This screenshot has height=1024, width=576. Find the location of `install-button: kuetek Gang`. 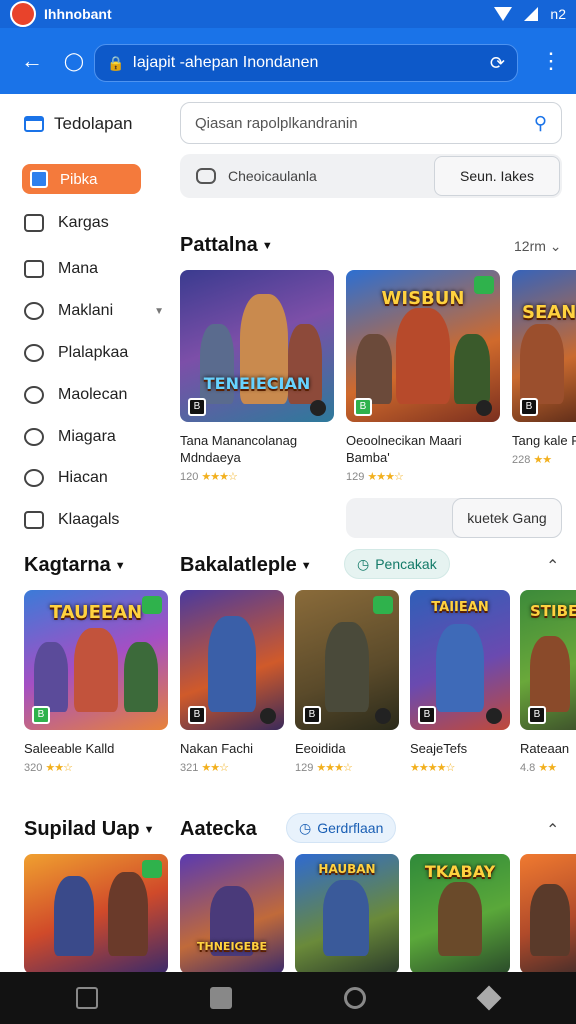

install-button: kuetek Gang is located at coordinates (507, 518).